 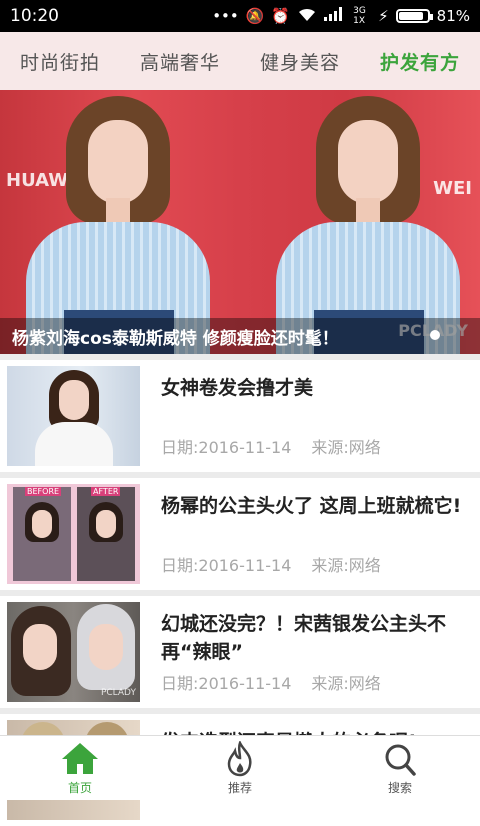 I want to click on banner-photo-left, so click(x=117, y=222).